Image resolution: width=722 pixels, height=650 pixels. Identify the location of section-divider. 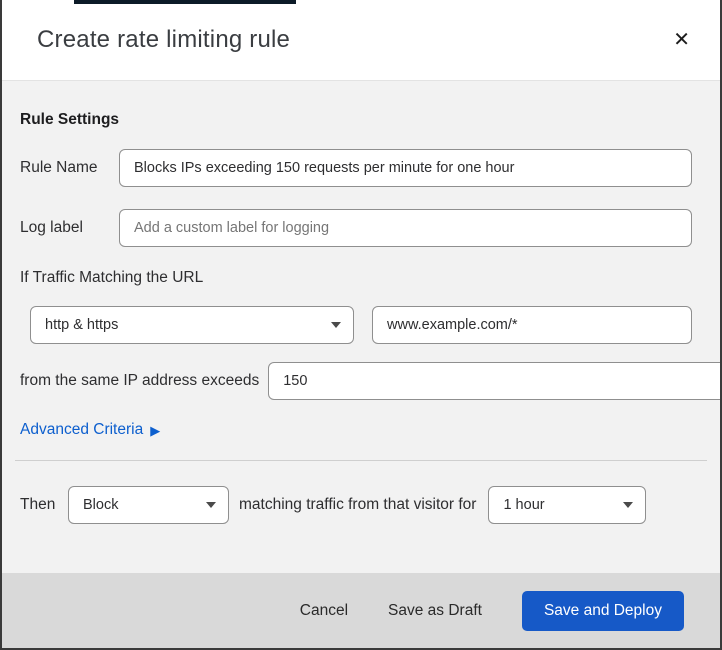
(361, 460).